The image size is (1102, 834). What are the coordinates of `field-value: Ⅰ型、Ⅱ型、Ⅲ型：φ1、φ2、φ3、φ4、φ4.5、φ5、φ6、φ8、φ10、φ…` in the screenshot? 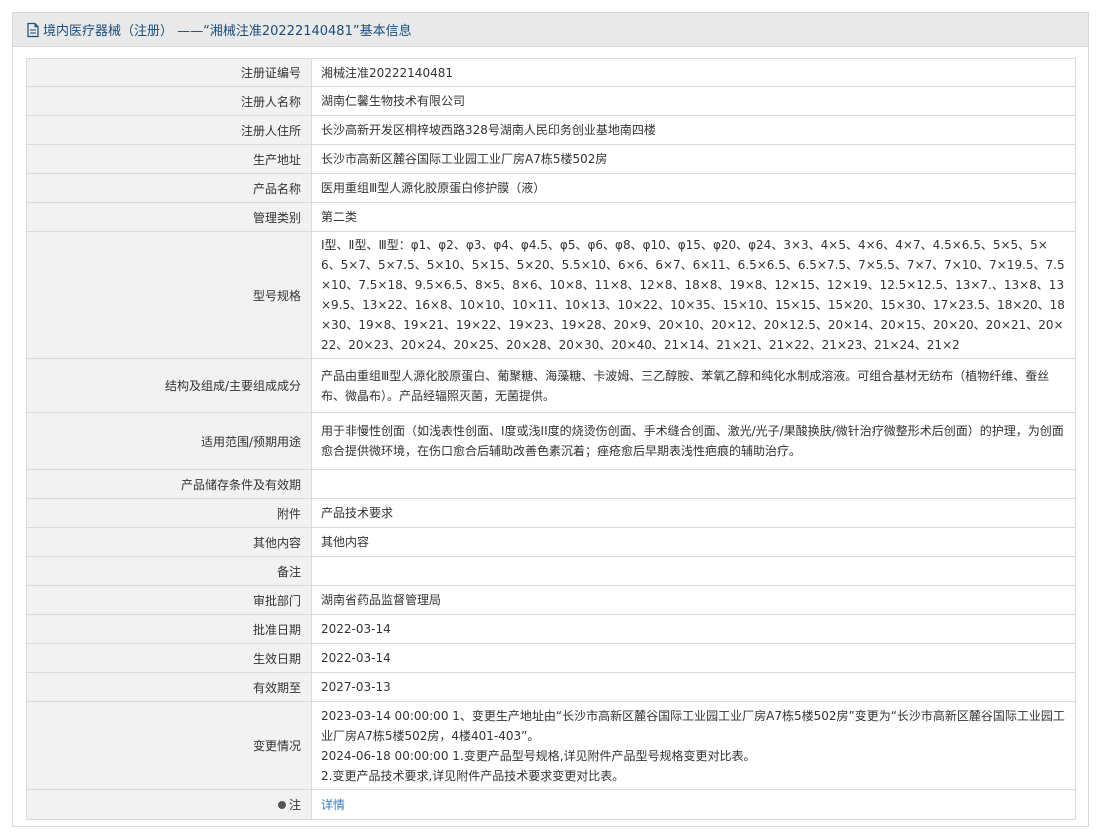 It's located at (693, 295).